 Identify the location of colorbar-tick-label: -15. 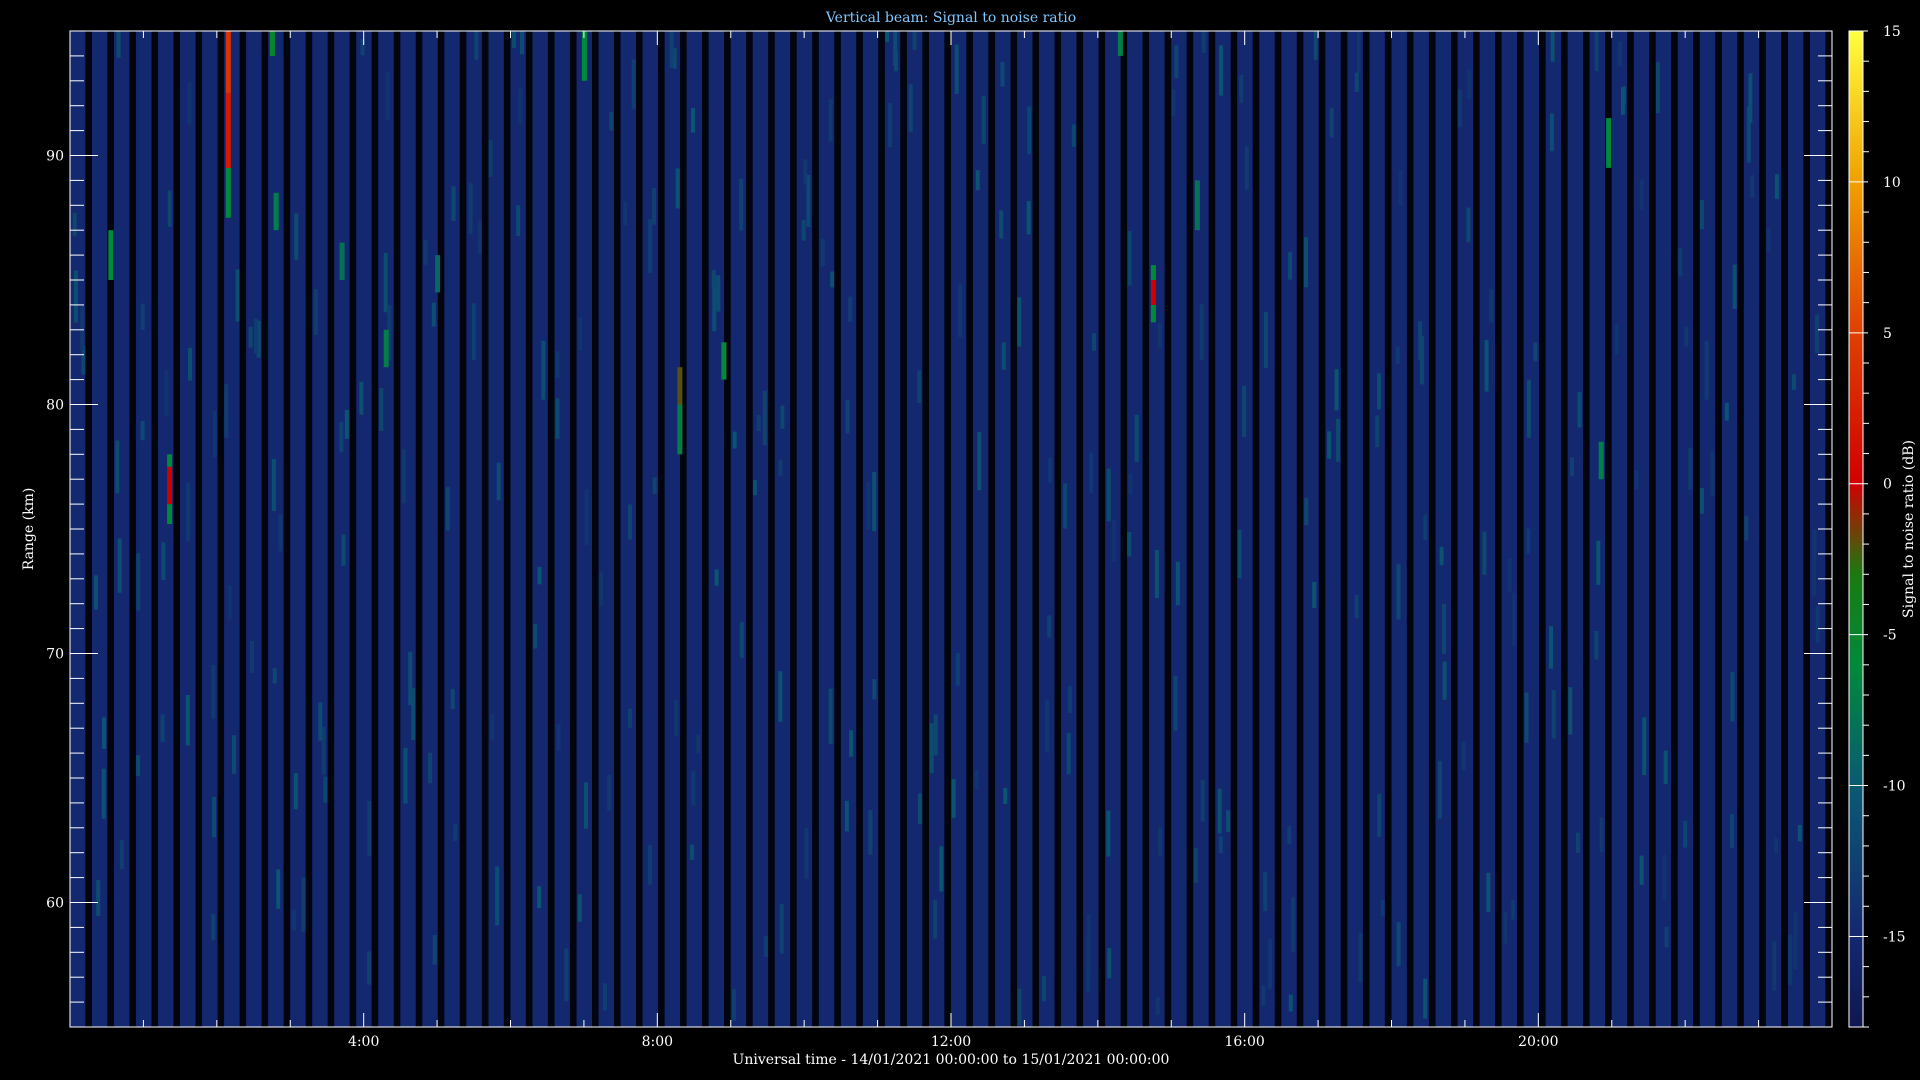
(1894, 937).